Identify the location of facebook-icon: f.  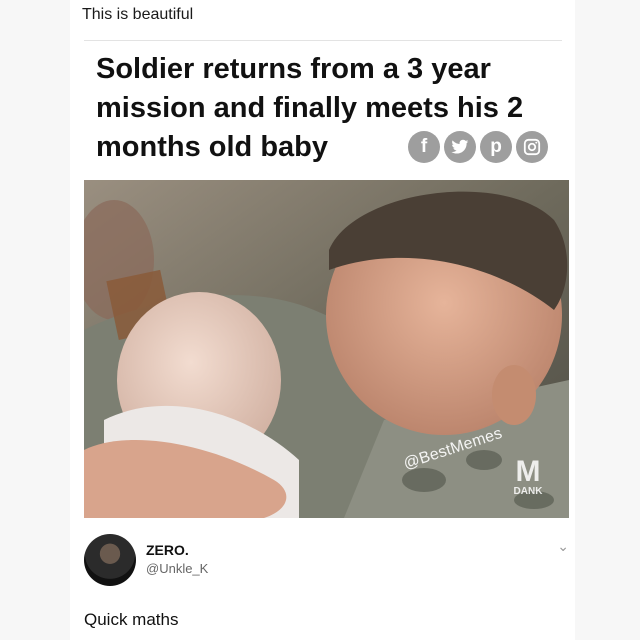
(424, 147).